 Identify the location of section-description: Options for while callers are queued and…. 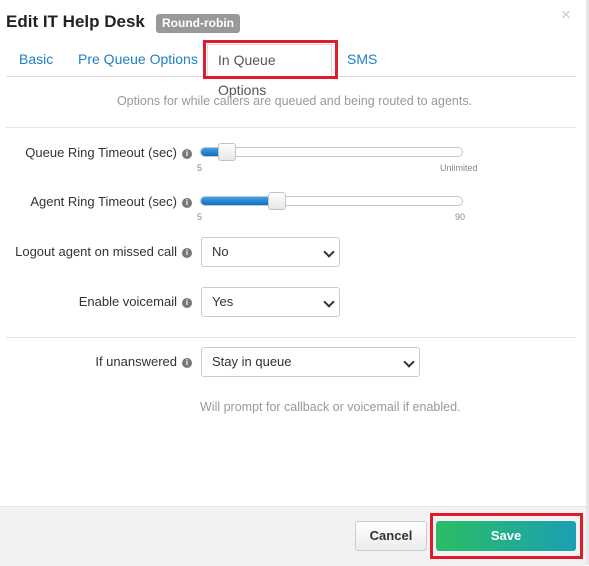
(294, 101).